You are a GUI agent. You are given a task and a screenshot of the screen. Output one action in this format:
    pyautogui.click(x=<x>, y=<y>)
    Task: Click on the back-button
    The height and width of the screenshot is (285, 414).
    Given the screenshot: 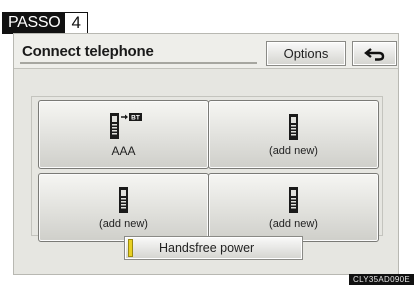 What is the action you would take?
    pyautogui.click(x=374, y=53)
    